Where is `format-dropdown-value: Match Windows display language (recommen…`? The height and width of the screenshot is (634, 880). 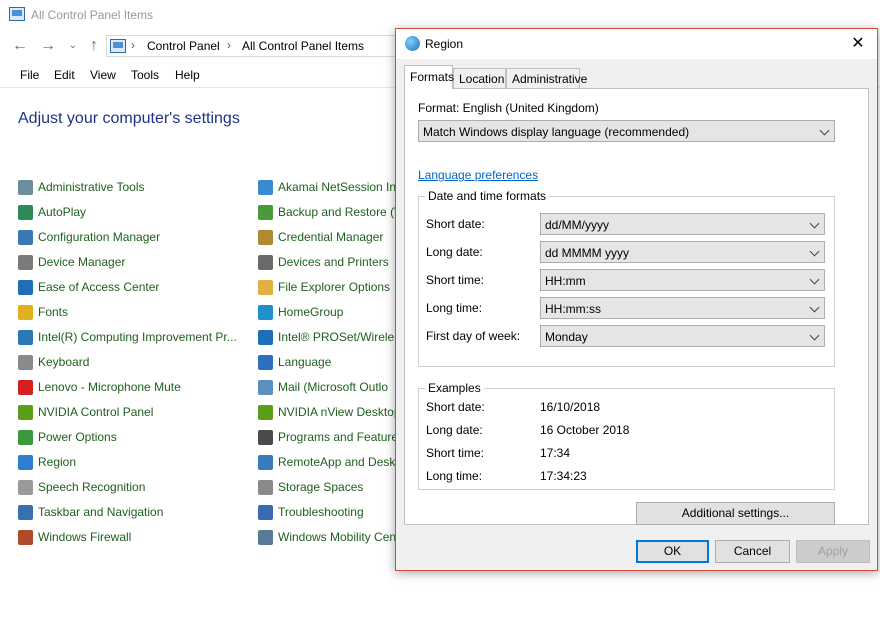
format-dropdown-value: Match Windows display language (recommen… is located at coordinates (556, 132).